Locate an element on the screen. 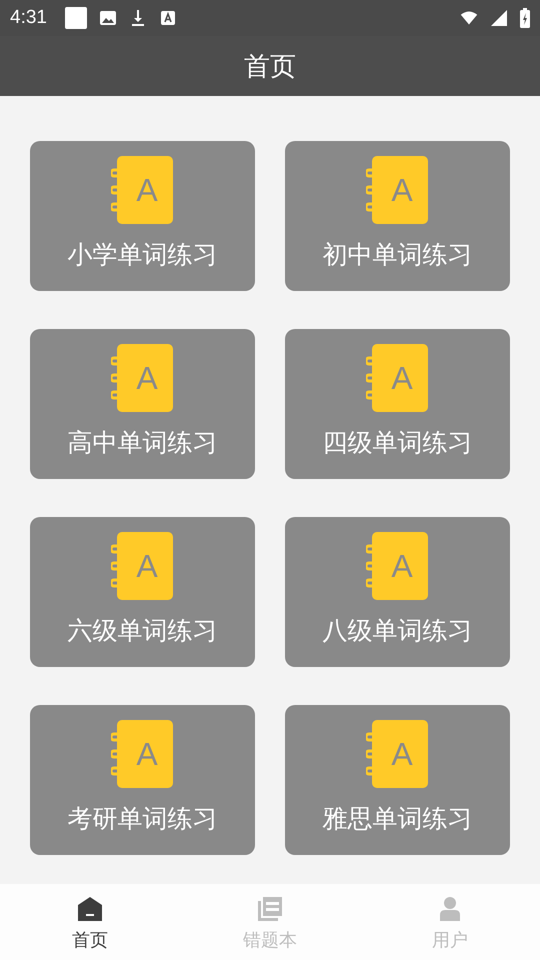  signal-icon is located at coordinates (499, 18).